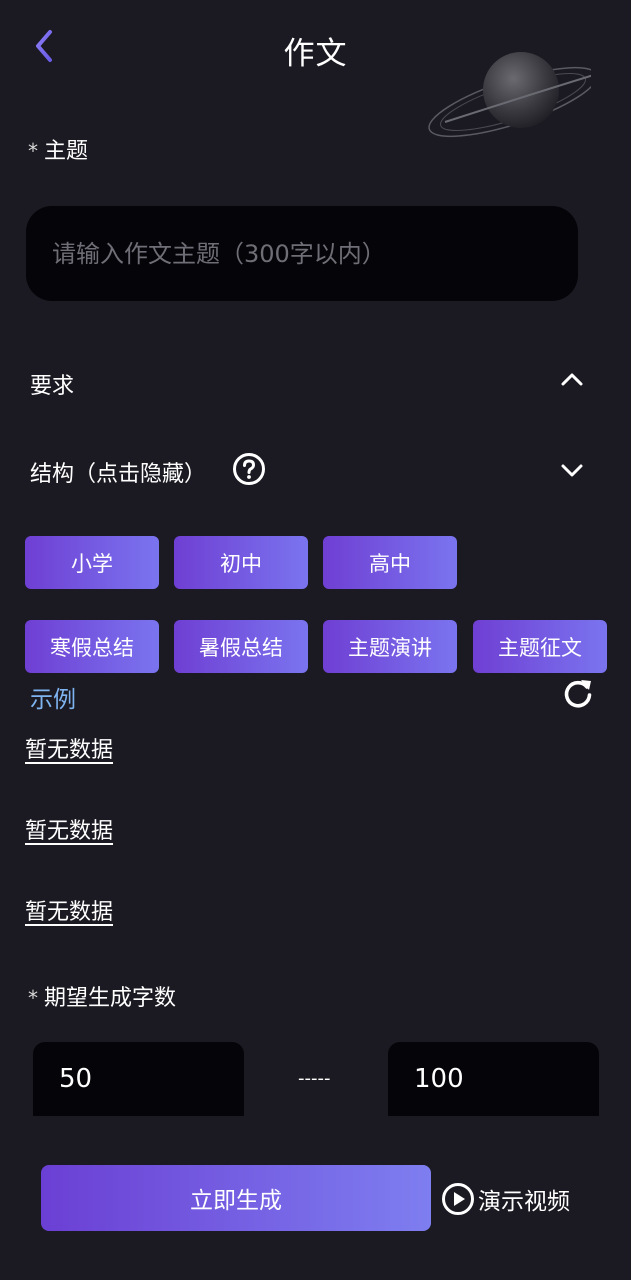 The image size is (631, 1280). What do you see at coordinates (241, 562) in the screenshot?
I see `chip-junior-high: 初中` at bounding box center [241, 562].